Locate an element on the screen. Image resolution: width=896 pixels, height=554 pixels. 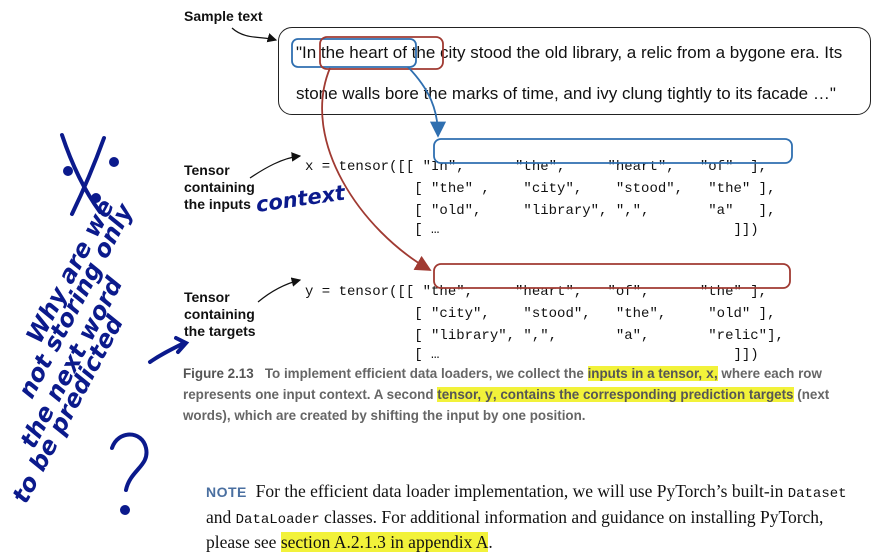
sample-input-window-box is located at coordinates (354, 53).